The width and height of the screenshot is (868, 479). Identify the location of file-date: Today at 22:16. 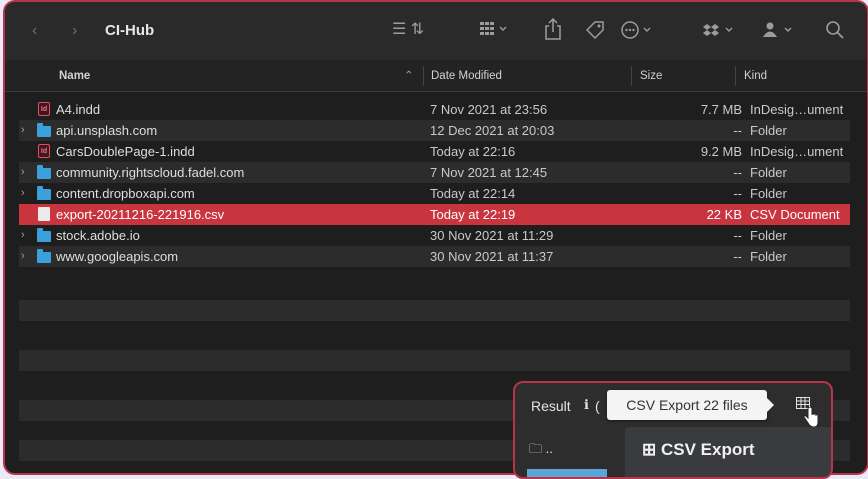
(473, 151).